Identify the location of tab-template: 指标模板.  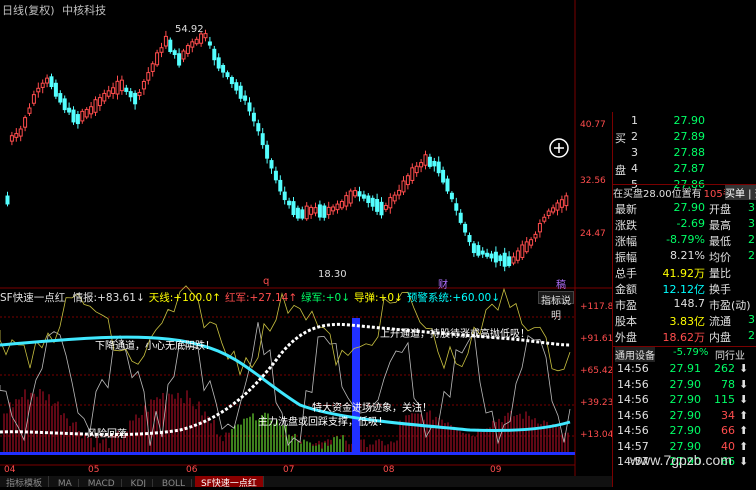
(25, 481).